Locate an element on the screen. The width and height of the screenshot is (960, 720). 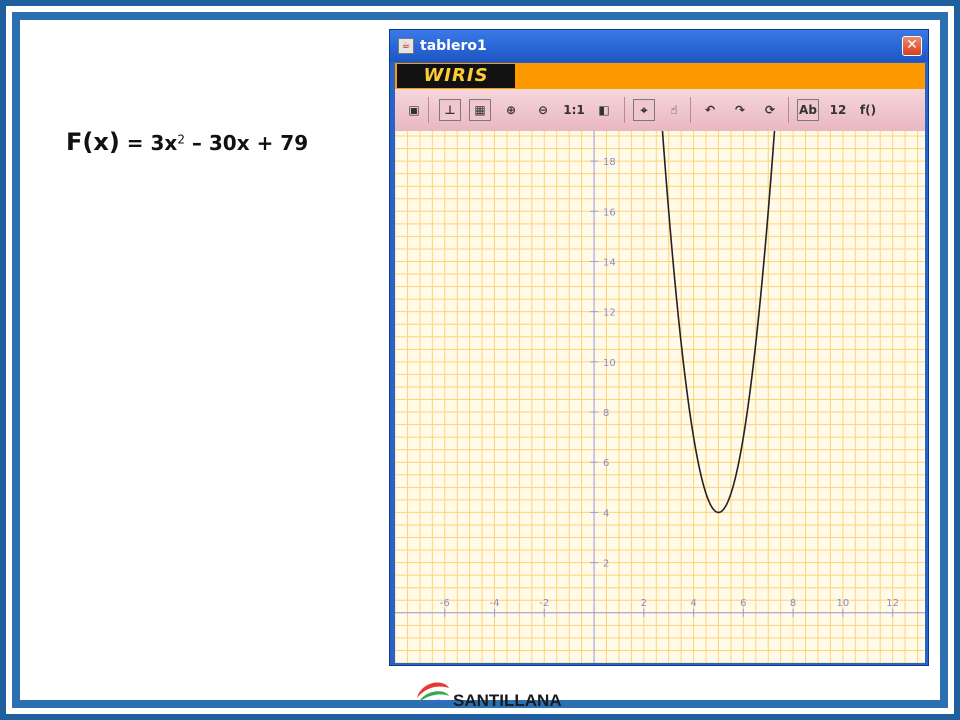
grid-icon: ▦ is located at coordinates (480, 110).